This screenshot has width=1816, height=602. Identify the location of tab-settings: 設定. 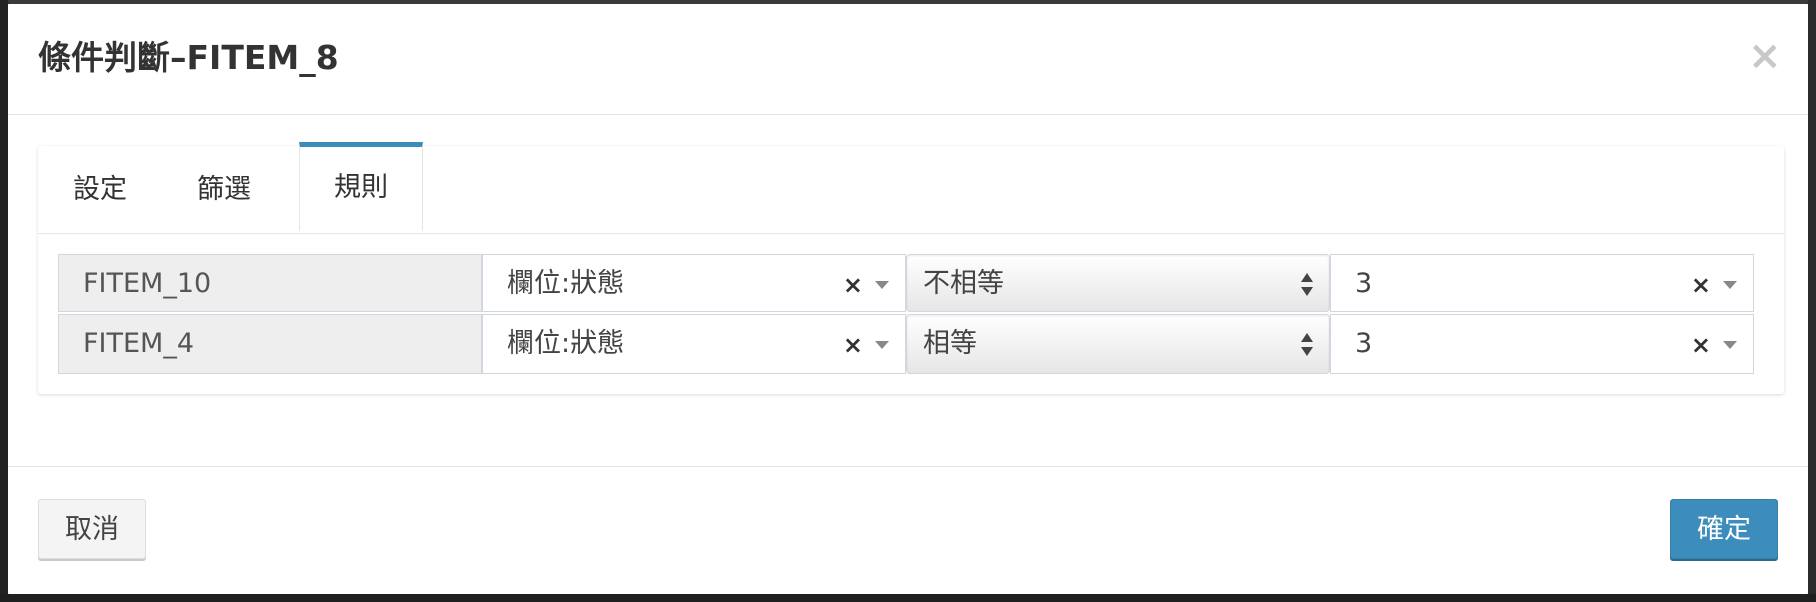
(100, 189).